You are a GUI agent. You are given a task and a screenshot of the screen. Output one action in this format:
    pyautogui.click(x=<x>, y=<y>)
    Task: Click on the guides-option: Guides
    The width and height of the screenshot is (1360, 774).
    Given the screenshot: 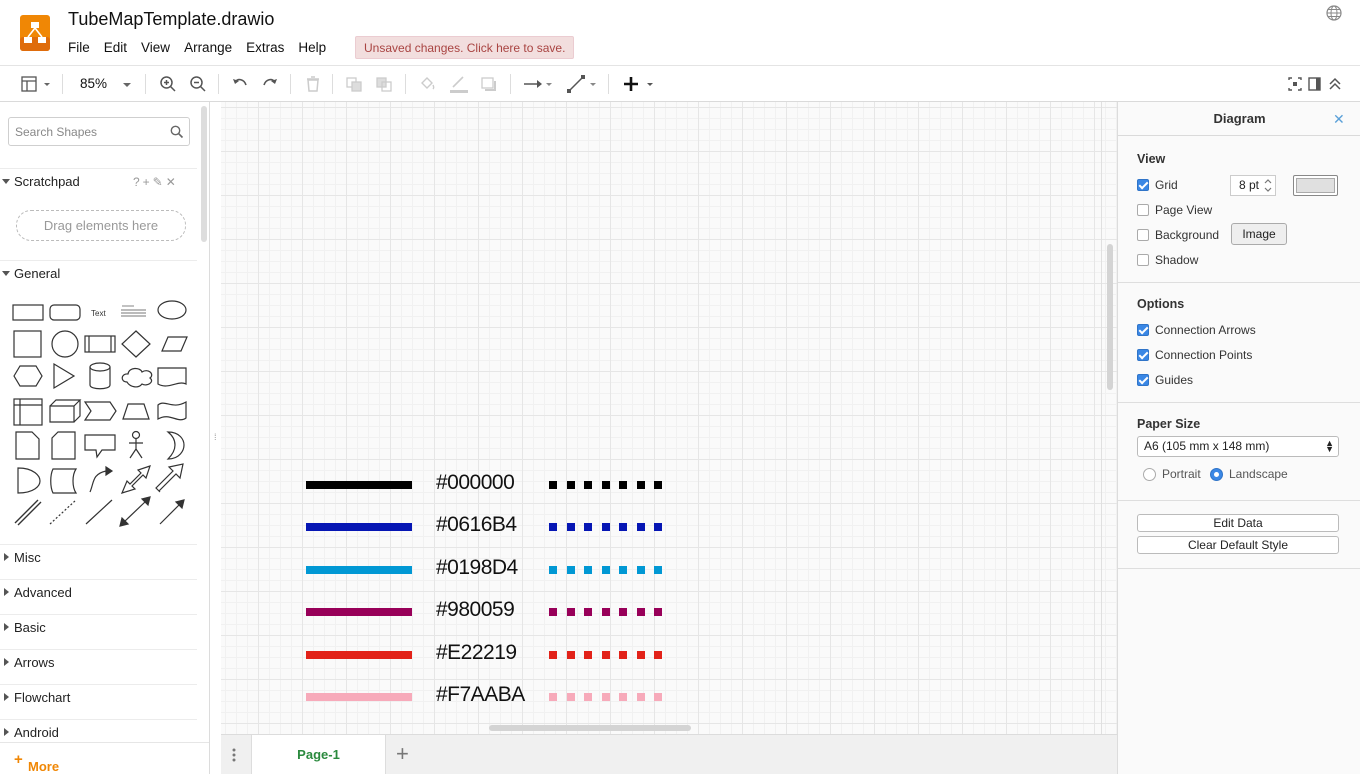 What is the action you would take?
    pyautogui.click(x=1165, y=380)
    